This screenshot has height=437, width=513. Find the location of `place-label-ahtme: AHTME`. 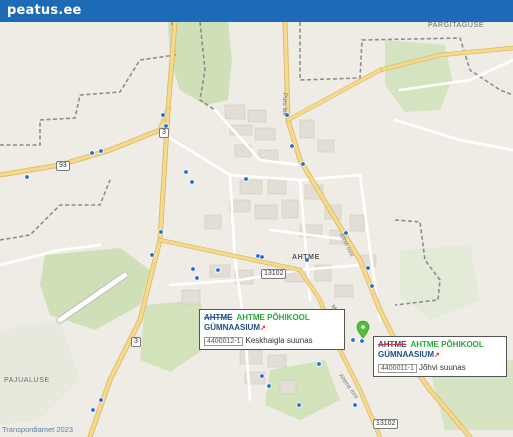

place-label-ahtme: AHTME is located at coordinates (306, 257).